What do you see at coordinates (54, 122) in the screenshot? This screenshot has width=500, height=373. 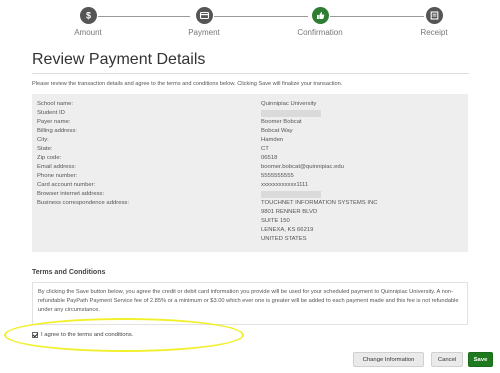 I see `detail-label: Payer name:` at bounding box center [54, 122].